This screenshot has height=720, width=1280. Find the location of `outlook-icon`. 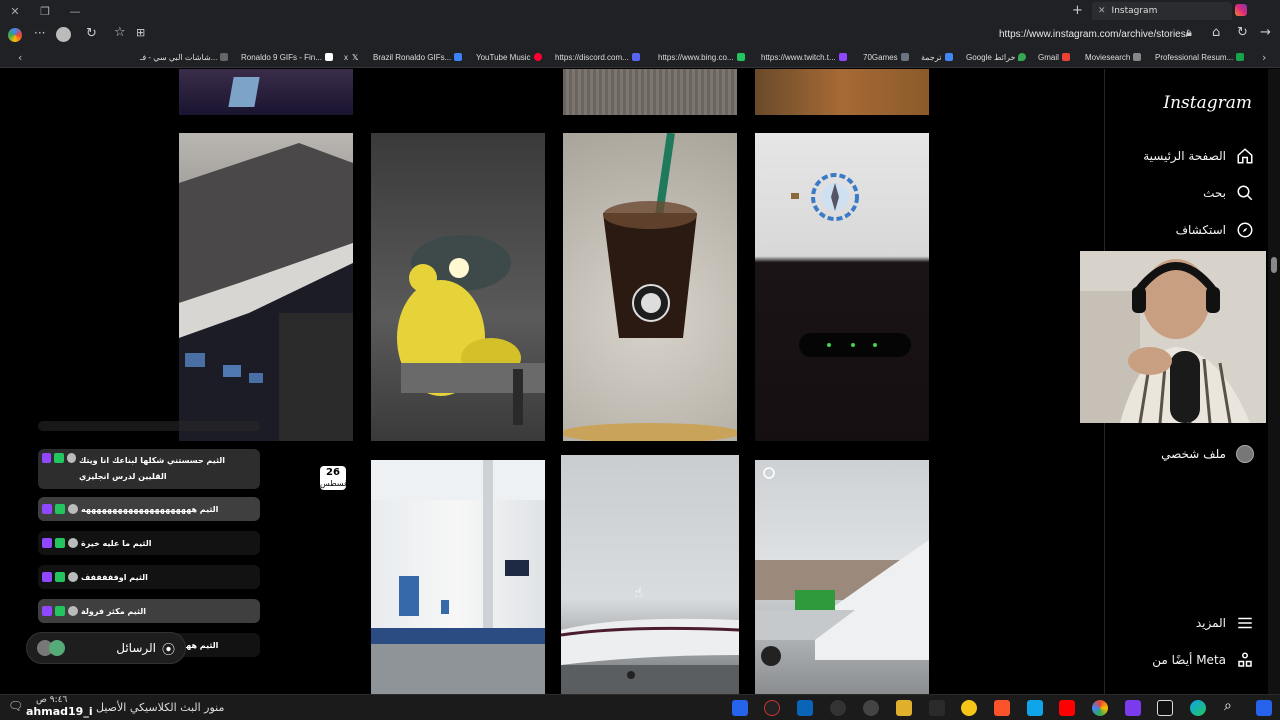

outlook-icon is located at coordinates (805, 708).